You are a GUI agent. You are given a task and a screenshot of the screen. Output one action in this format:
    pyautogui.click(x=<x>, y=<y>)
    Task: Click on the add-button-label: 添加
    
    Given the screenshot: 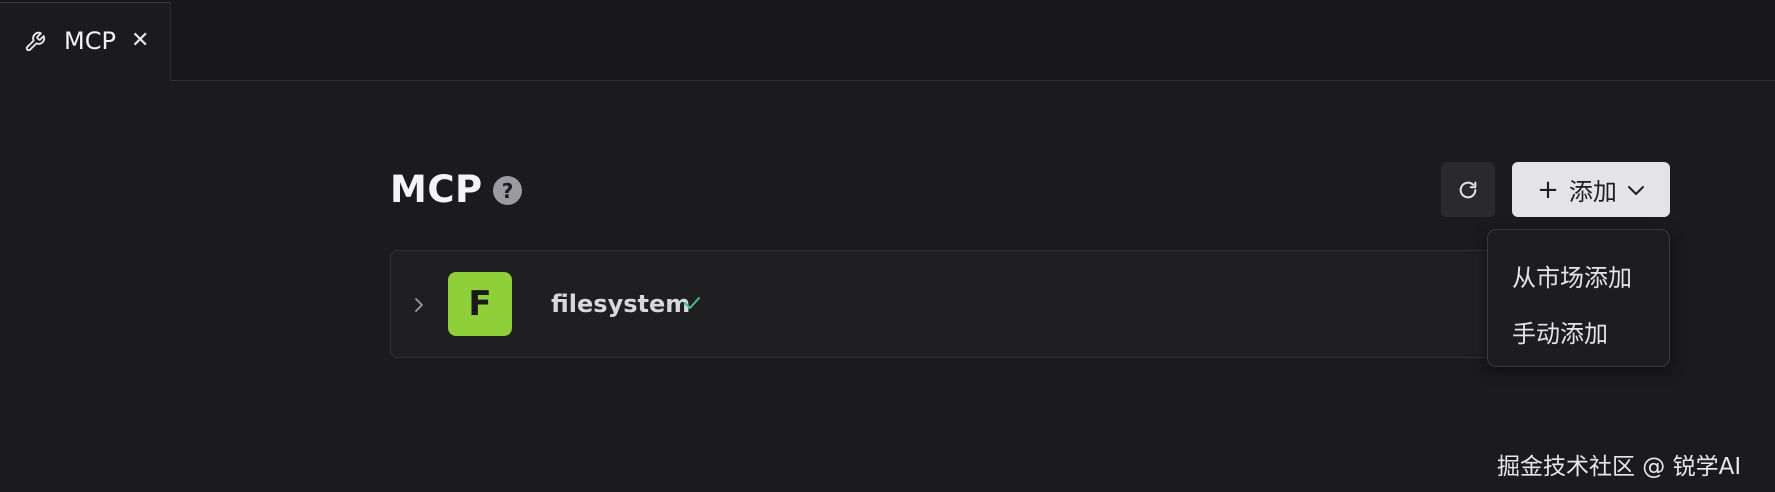 What is the action you would take?
    pyautogui.click(x=1592, y=192)
    